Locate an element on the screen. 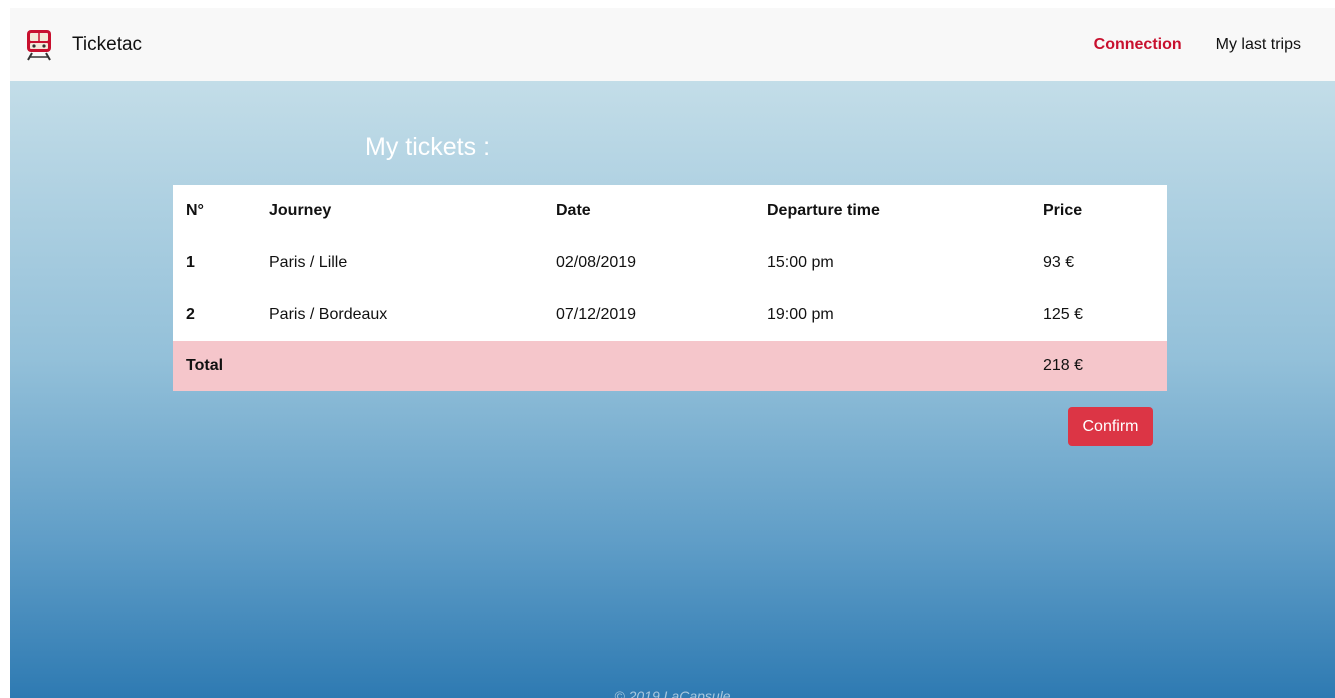  brand-name: Ticketac is located at coordinates (107, 44).